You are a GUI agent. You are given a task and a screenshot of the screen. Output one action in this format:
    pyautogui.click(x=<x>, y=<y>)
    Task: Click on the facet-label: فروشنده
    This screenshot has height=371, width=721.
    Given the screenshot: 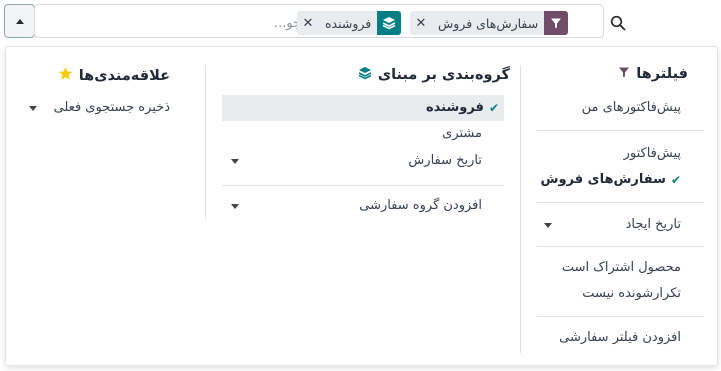 What is the action you would take?
    pyautogui.click(x=348, y=23)
    